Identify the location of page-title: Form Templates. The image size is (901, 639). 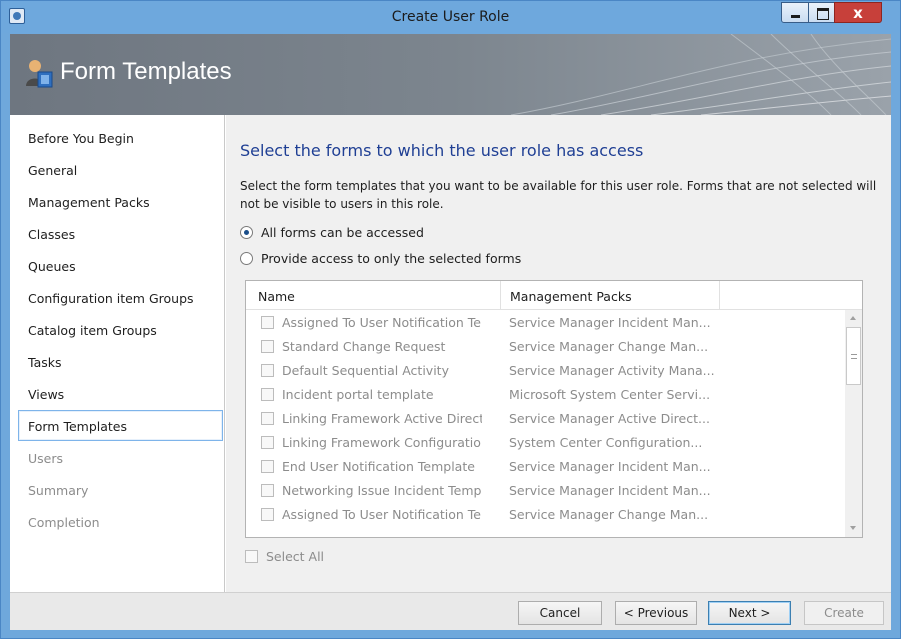
(146, 71).